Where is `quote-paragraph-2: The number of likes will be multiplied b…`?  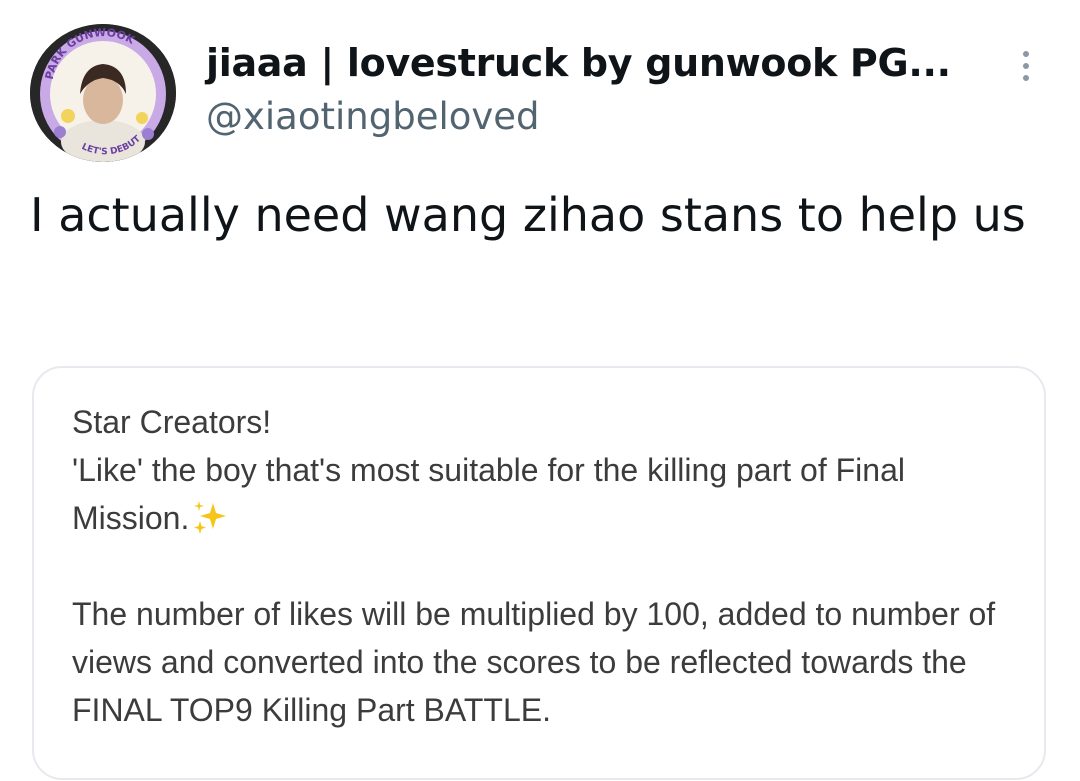 quote-paragraph-2: The number of likes will be multiplied b… is located at coordinates (534, 662).